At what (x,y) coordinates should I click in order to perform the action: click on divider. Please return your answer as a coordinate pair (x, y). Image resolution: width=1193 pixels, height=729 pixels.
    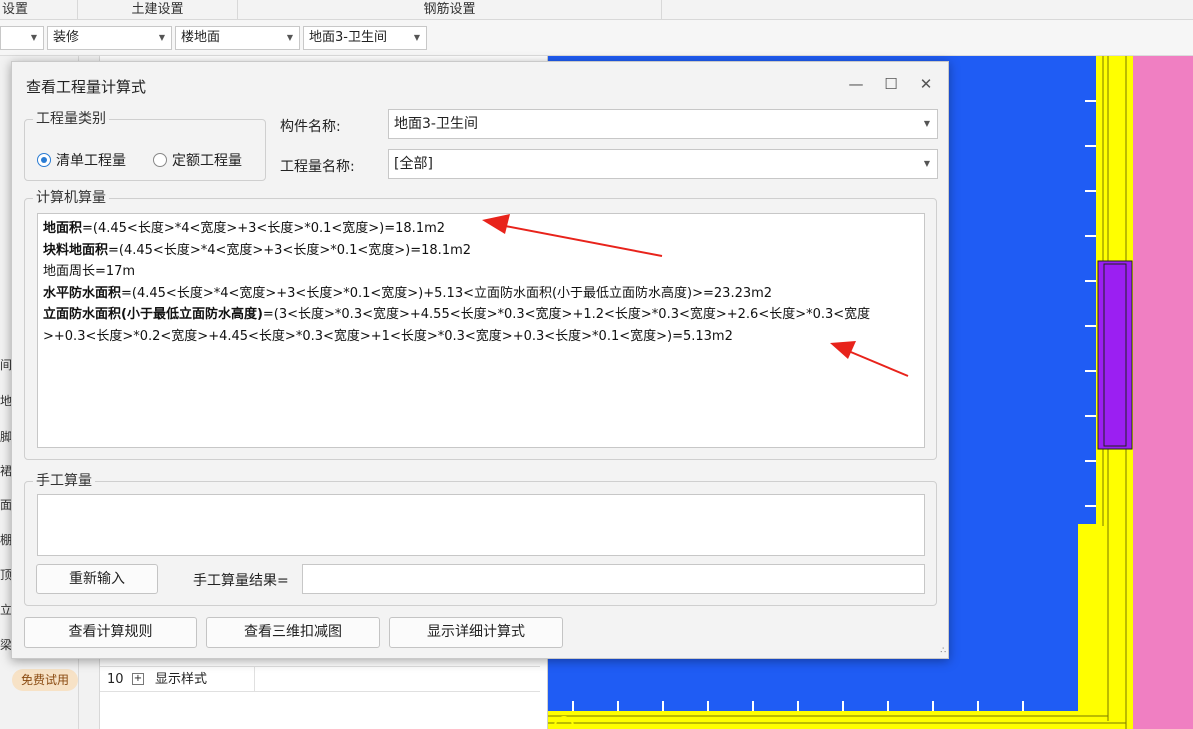
    Looking at the image, I should click on (254, 679).